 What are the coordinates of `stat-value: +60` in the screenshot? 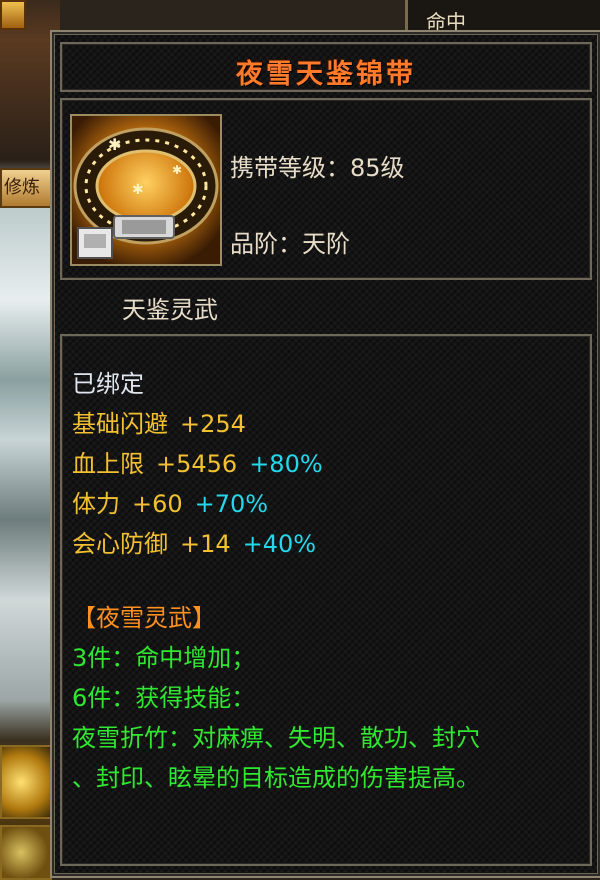 It's located at (157, 504).